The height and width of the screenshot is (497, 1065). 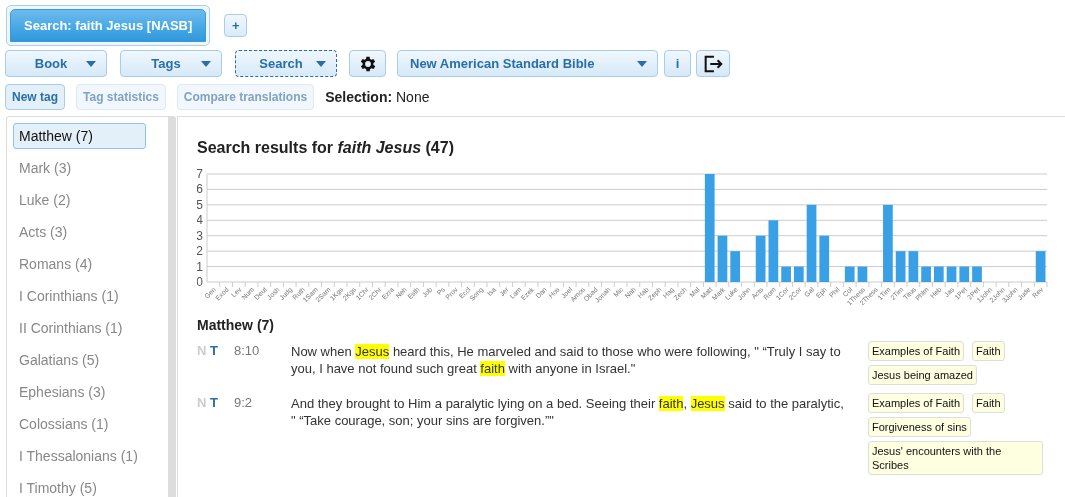 I want to click on book-list-item: Galatians (5), so click(x=79, y=360).